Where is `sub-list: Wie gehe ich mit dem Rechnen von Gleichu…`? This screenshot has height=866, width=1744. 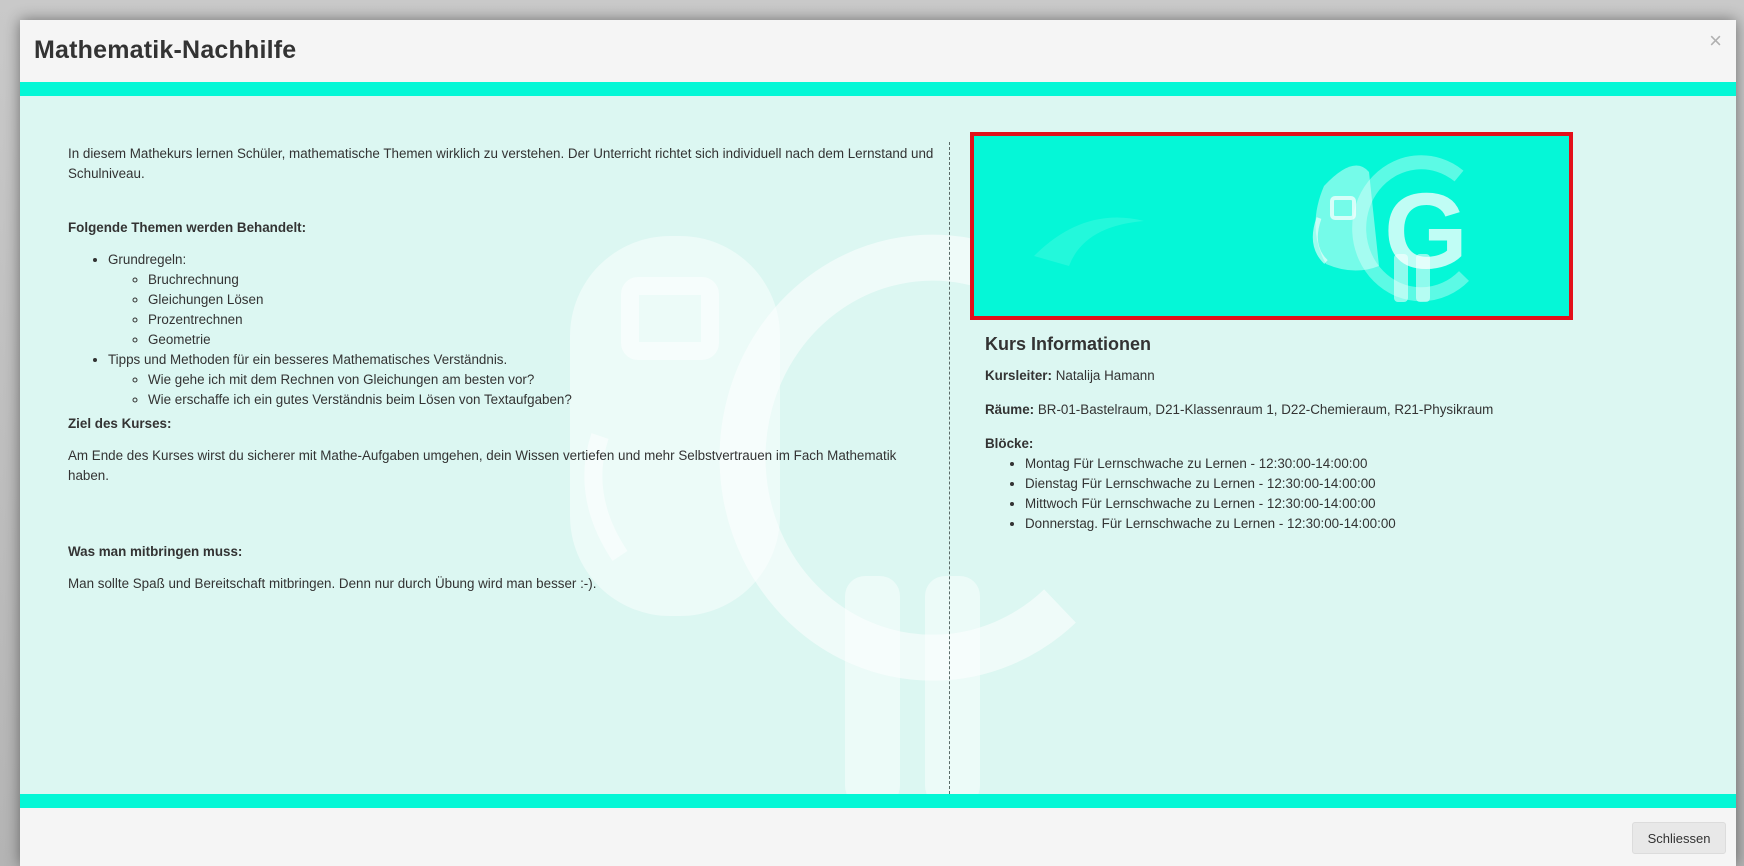 sub-list: Wie gehe ich mit dem Rechnen von Gleichu… is located at coordinates (523, 390).